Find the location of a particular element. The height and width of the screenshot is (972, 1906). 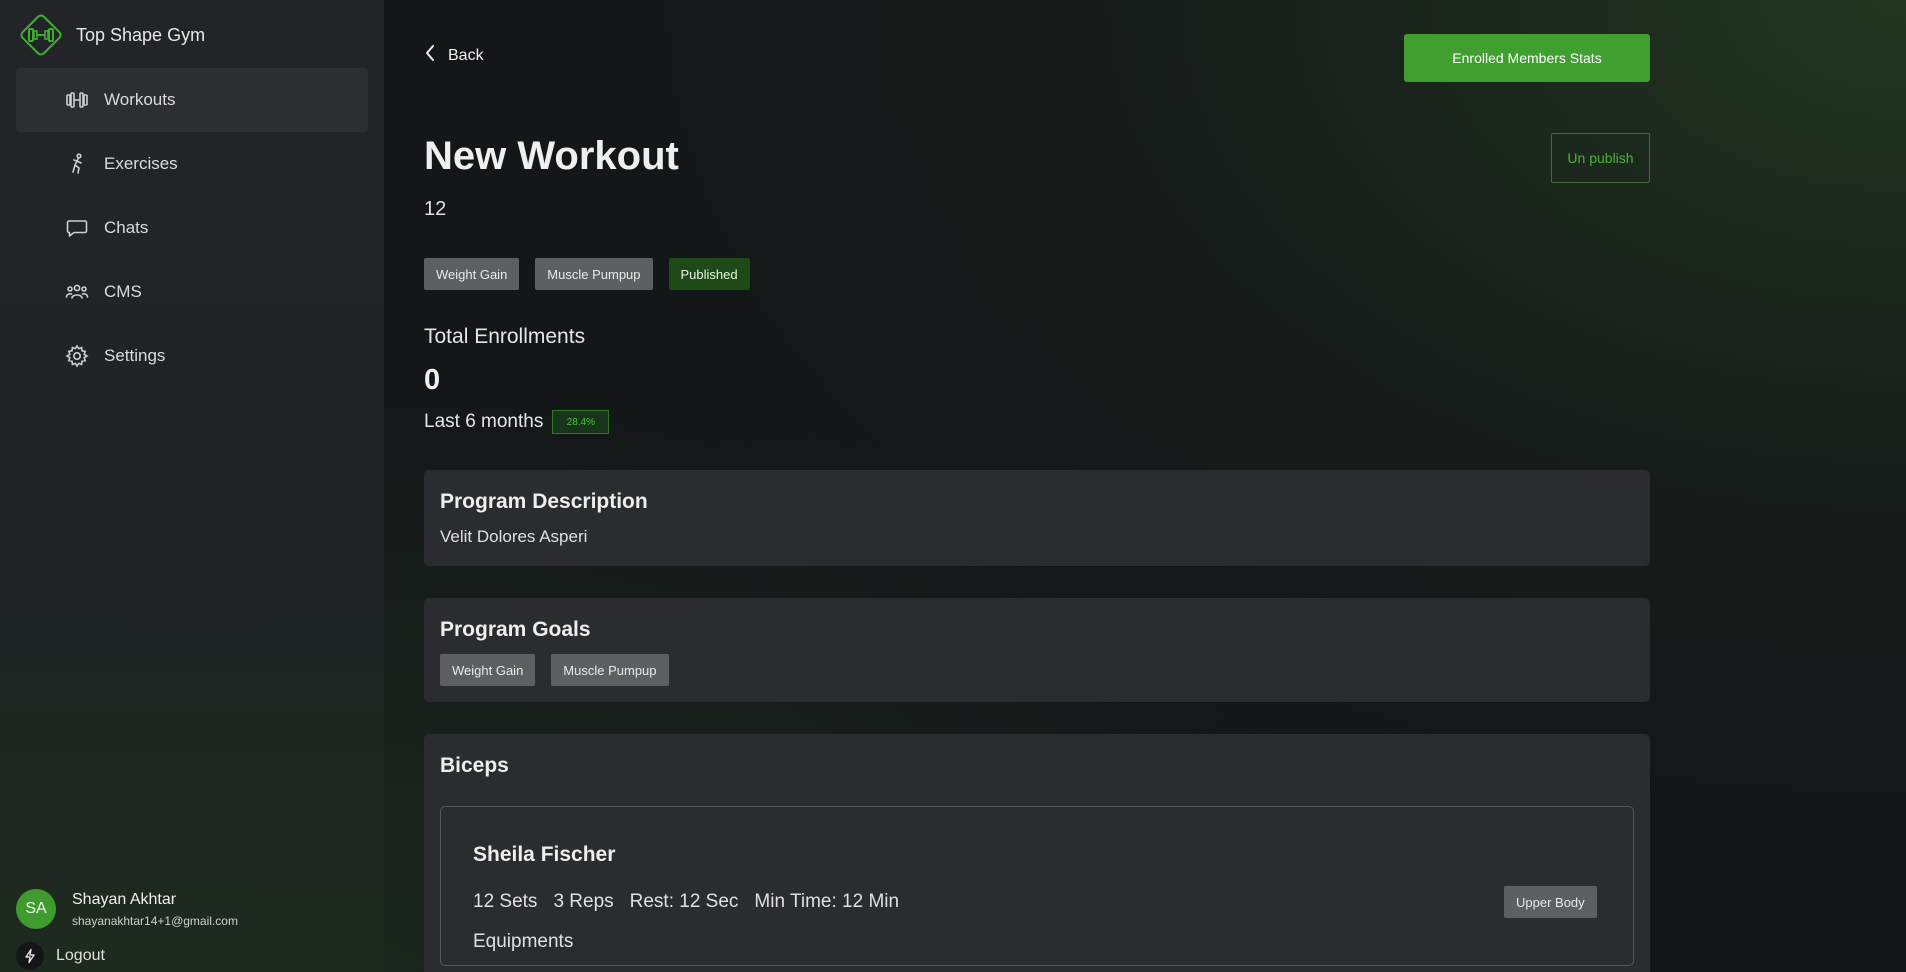

enrollment-period: Last 6 months 28.4% is located at coordinates (517, 422).